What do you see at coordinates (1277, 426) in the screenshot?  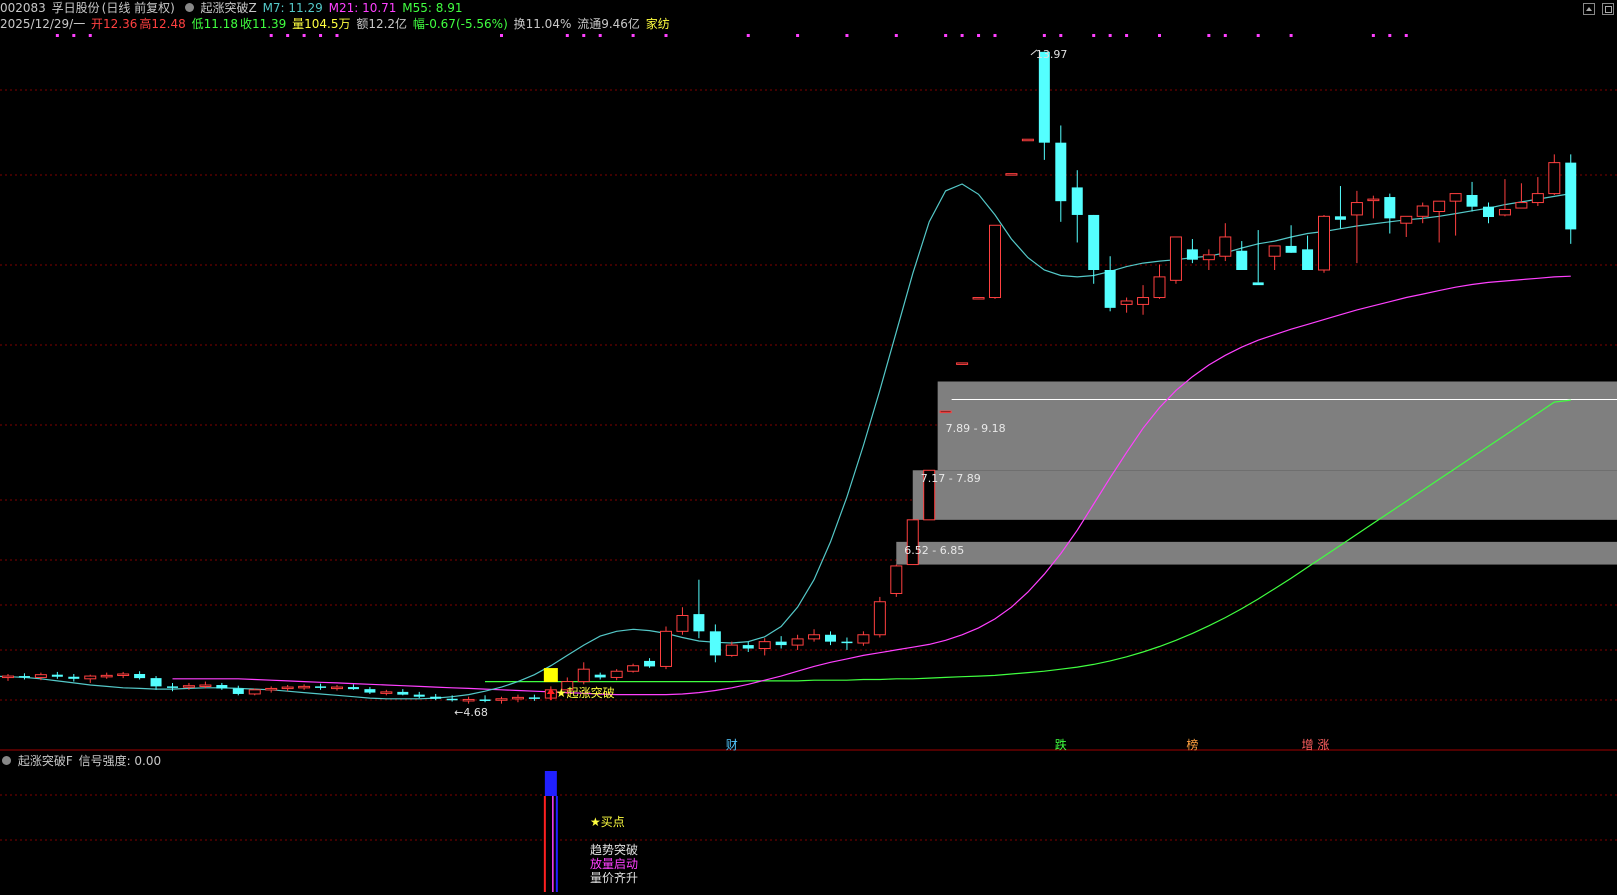 I see `price-zone` at bounding box center [1277, 426].